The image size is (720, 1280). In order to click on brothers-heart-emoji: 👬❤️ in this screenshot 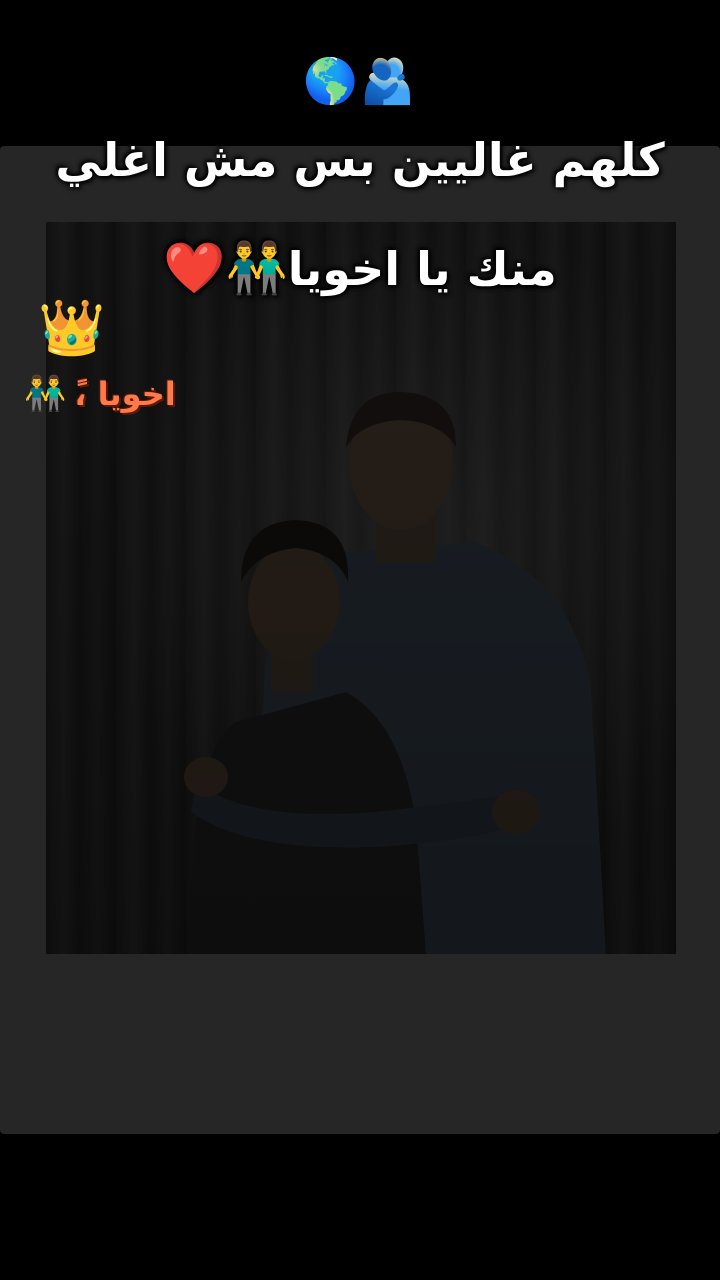, I will do `click(225, 268)`.